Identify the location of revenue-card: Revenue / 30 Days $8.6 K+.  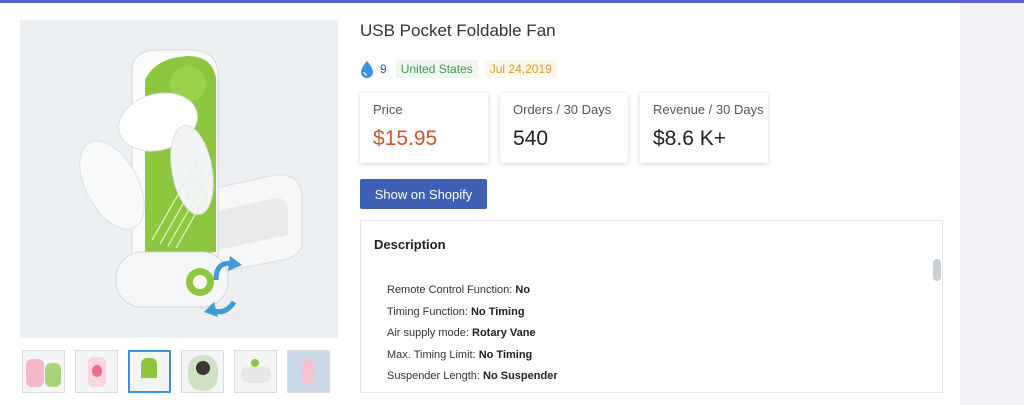
(704, 128).